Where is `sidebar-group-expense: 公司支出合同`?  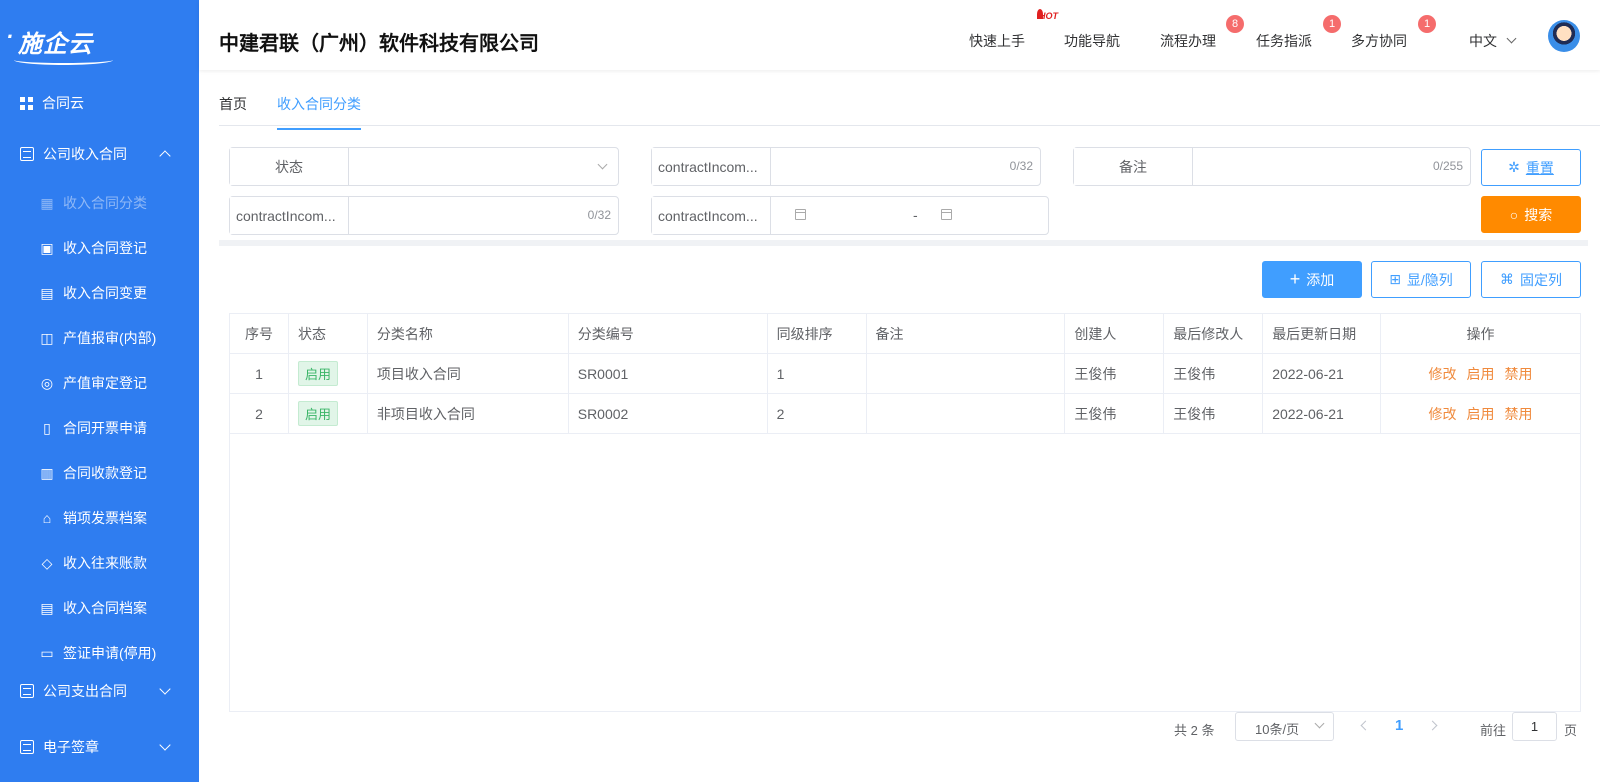
sidebar-group-expense: 公司支出合同 is located at coordinates (99, 691).